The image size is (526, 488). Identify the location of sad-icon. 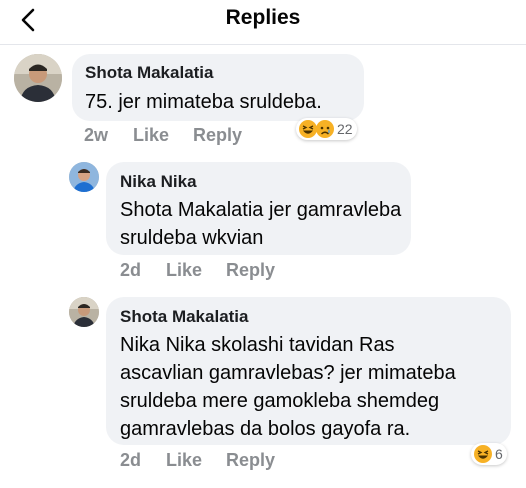
(325, 129).